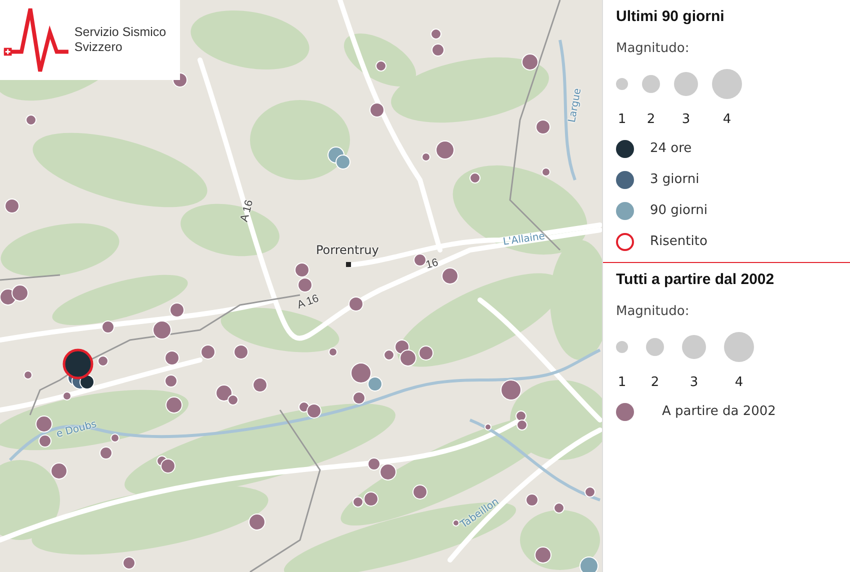  What do you see at coordinates (76, 429) in the screenshot?
I see `map-label: e Doubs` at bounding box center [76, 429].